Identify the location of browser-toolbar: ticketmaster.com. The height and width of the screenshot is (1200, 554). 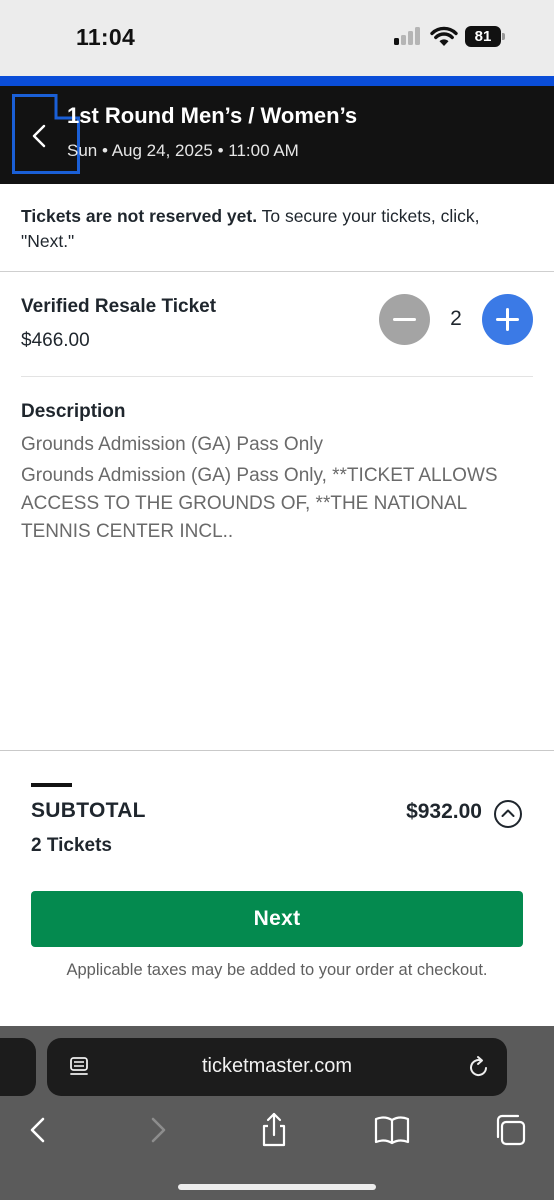
(277, 1113).